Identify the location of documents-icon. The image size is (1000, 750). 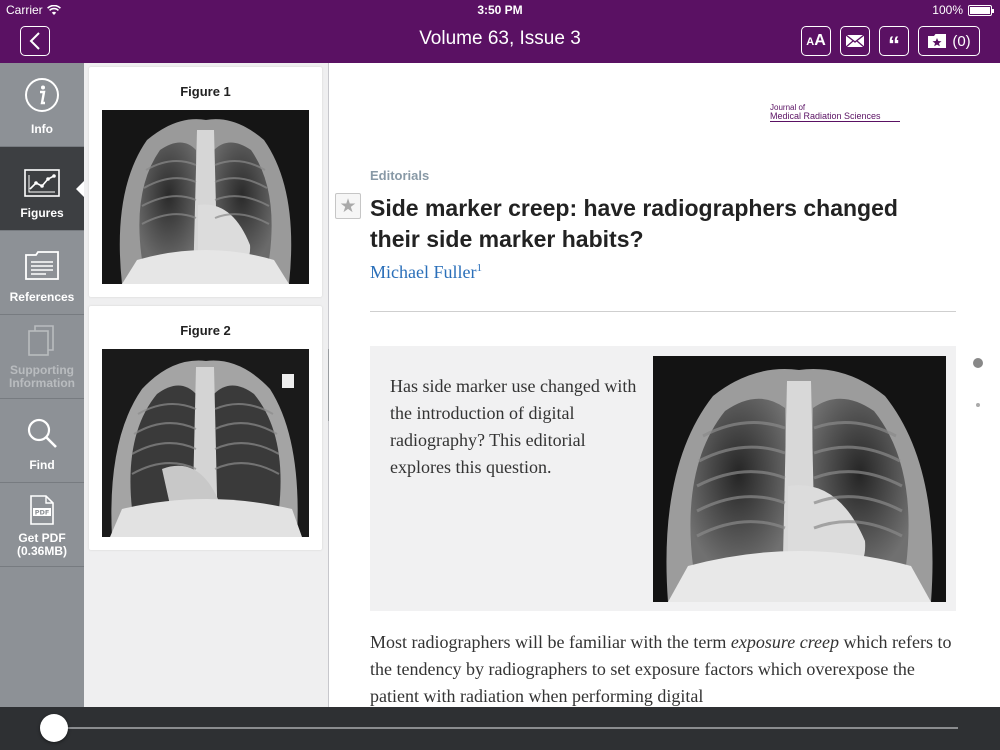
(41, 340).